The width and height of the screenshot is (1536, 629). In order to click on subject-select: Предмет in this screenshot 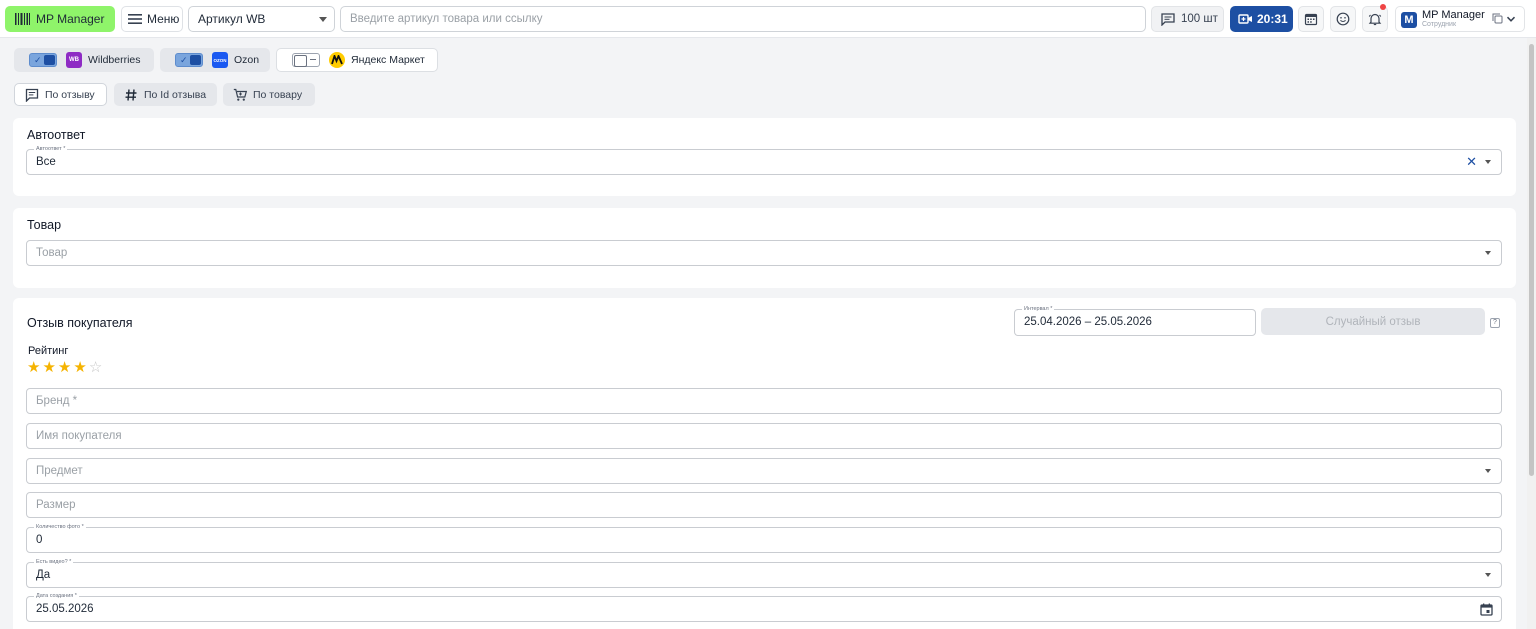, I will do `click(764, 471)`.